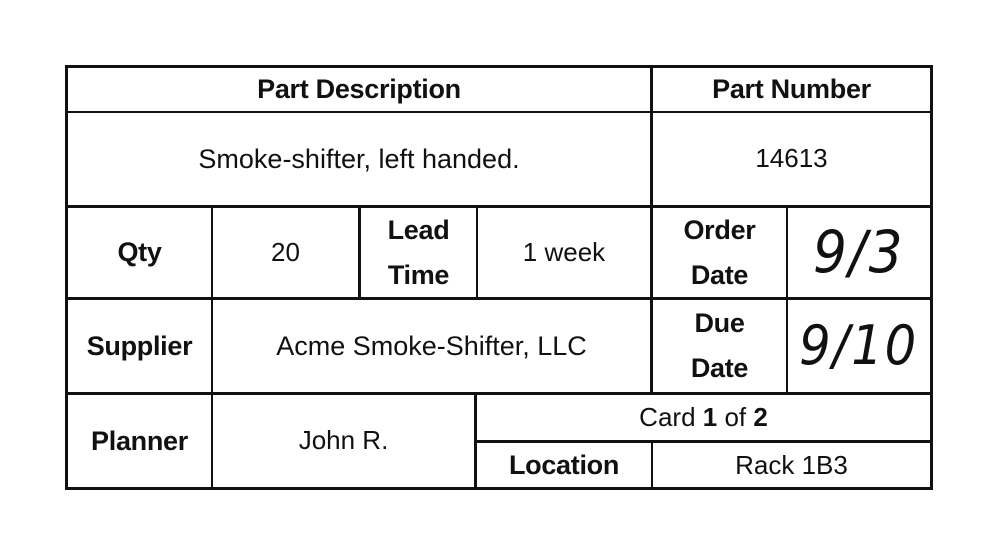  I want to click on lead-time-value: 1 week, so click(564, 251).